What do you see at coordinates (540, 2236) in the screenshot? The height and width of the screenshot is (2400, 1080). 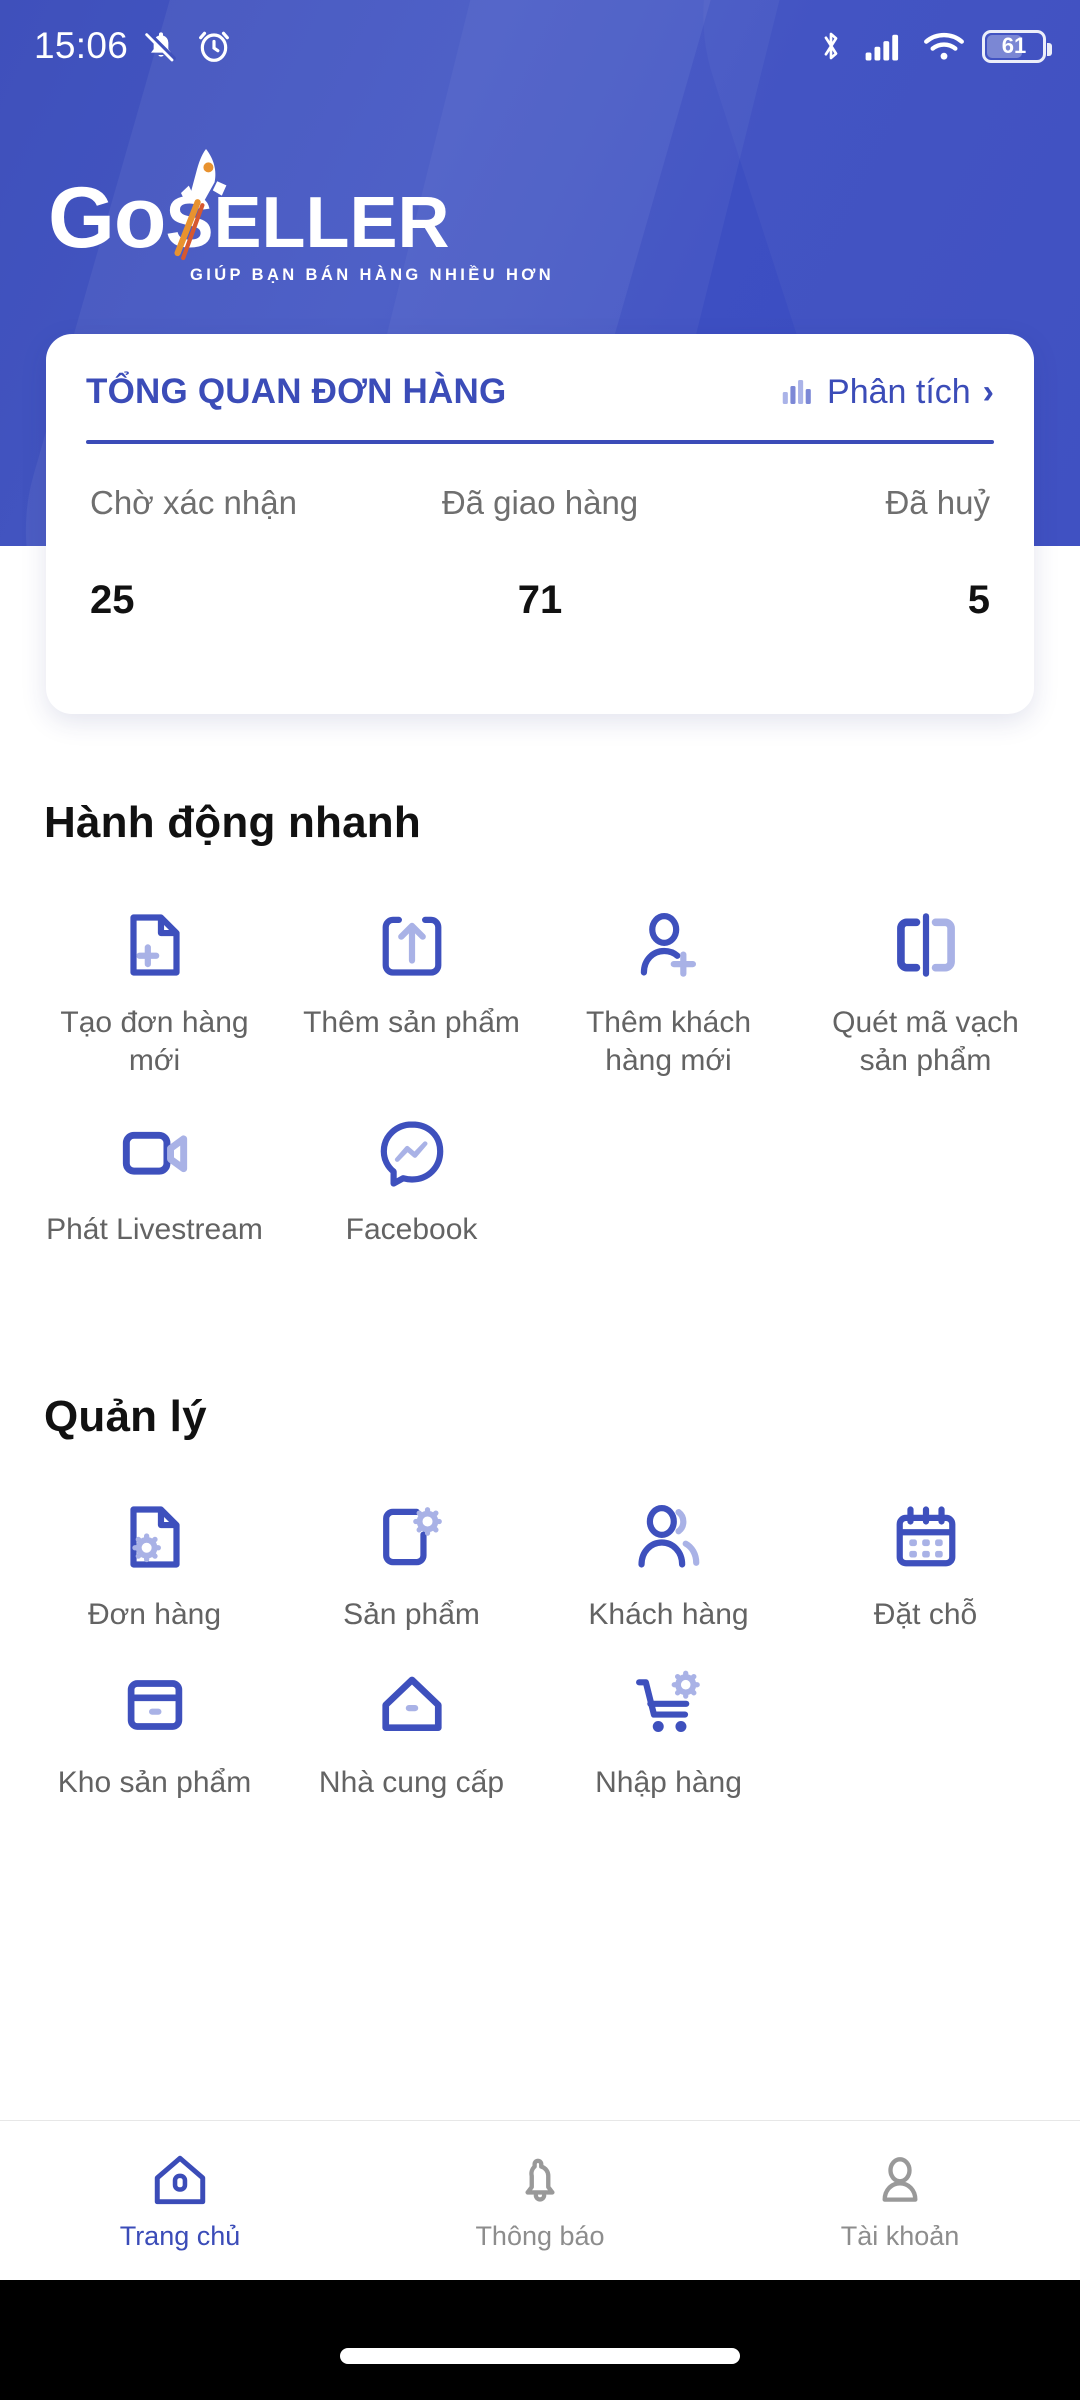 I see `nav-label: Thông báo` at bounding box center [540, 2236].